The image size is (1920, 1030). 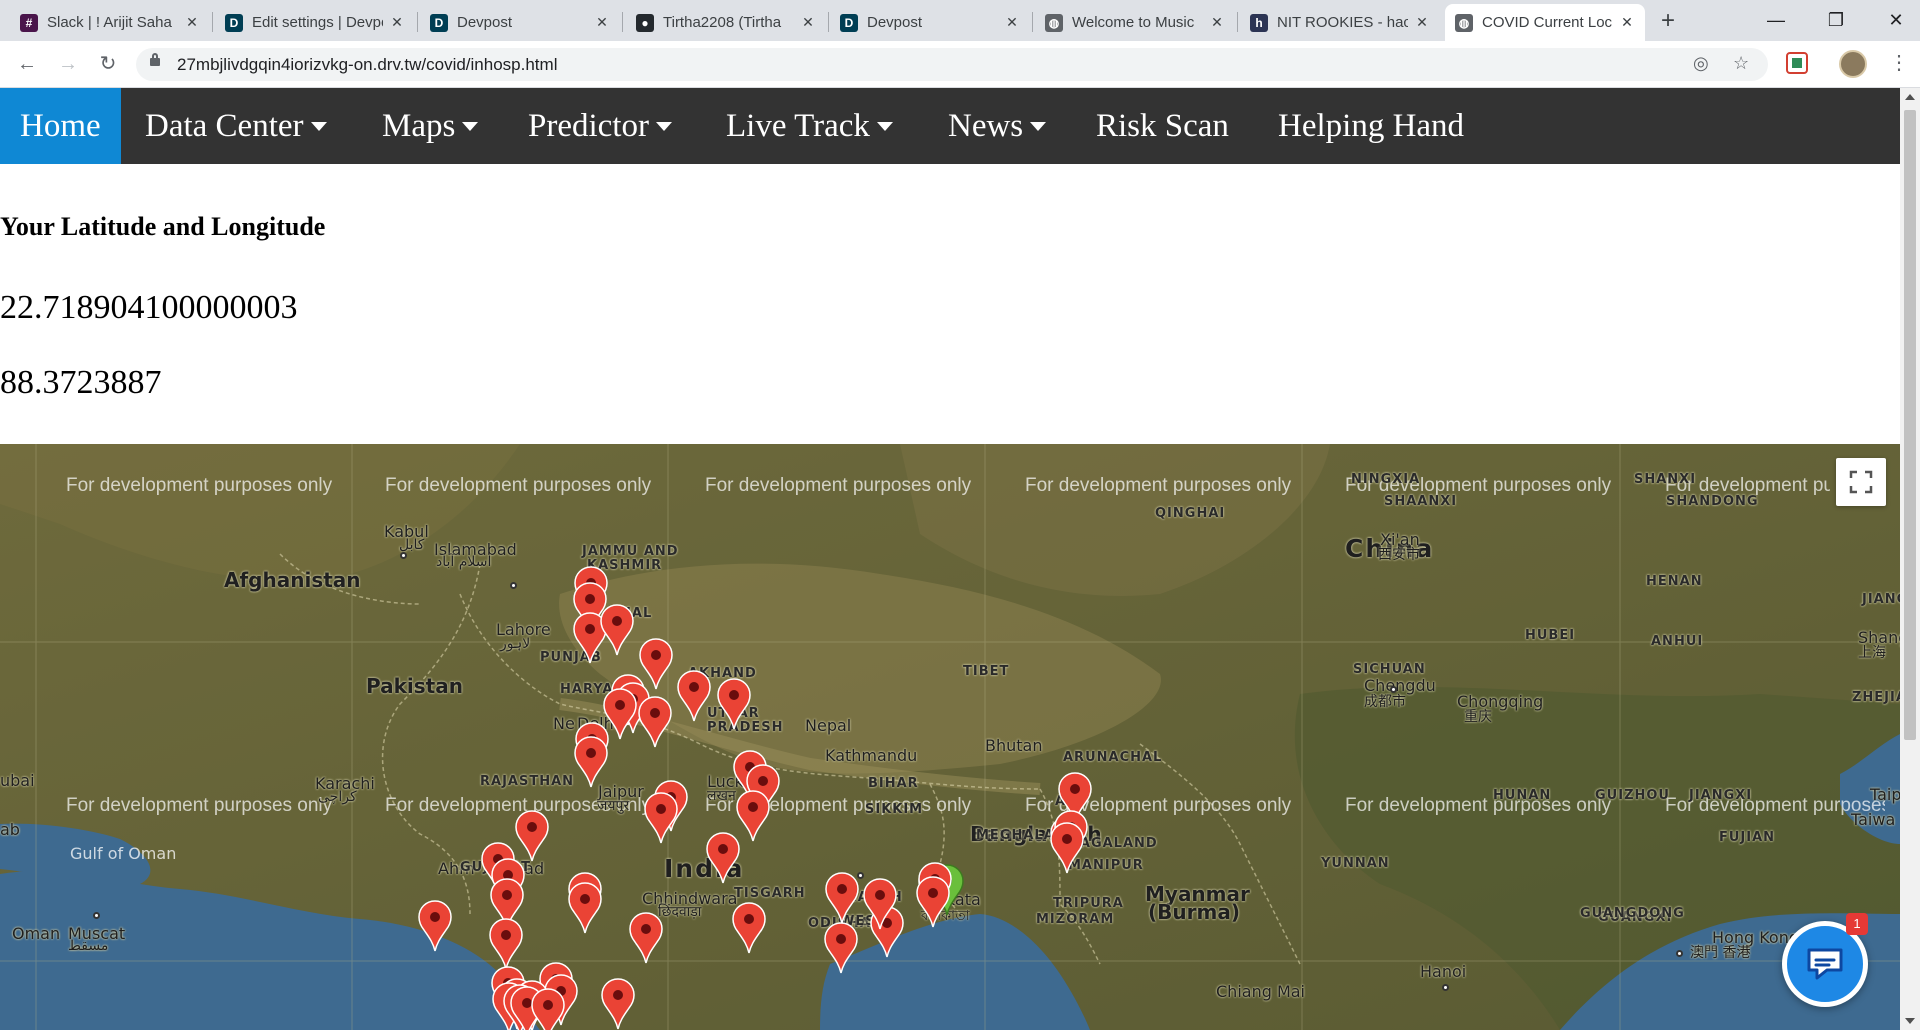 What do you see at coordinates (770, 893) in the screenshot?
I see `map-label: TISGARH` at bounding box center [770, 893].